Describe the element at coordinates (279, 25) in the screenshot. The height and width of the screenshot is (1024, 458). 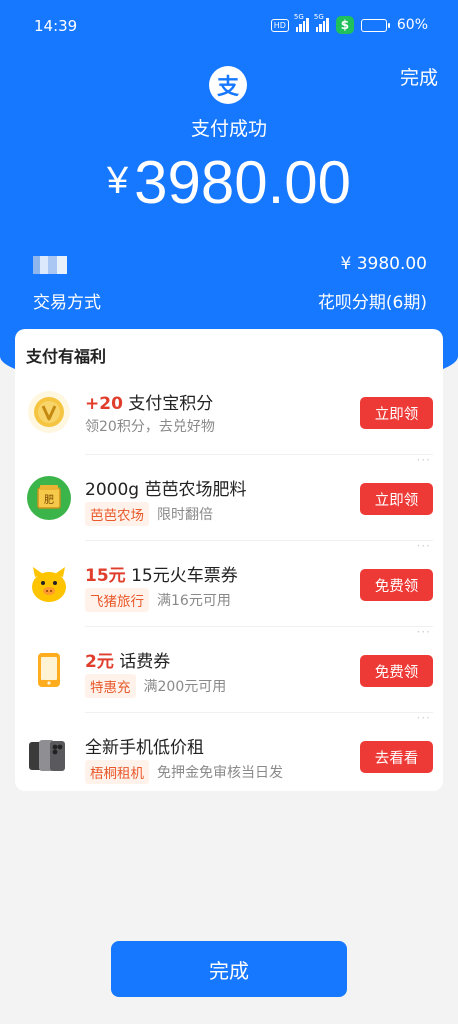
I see `hd-icon: HD` at that location.